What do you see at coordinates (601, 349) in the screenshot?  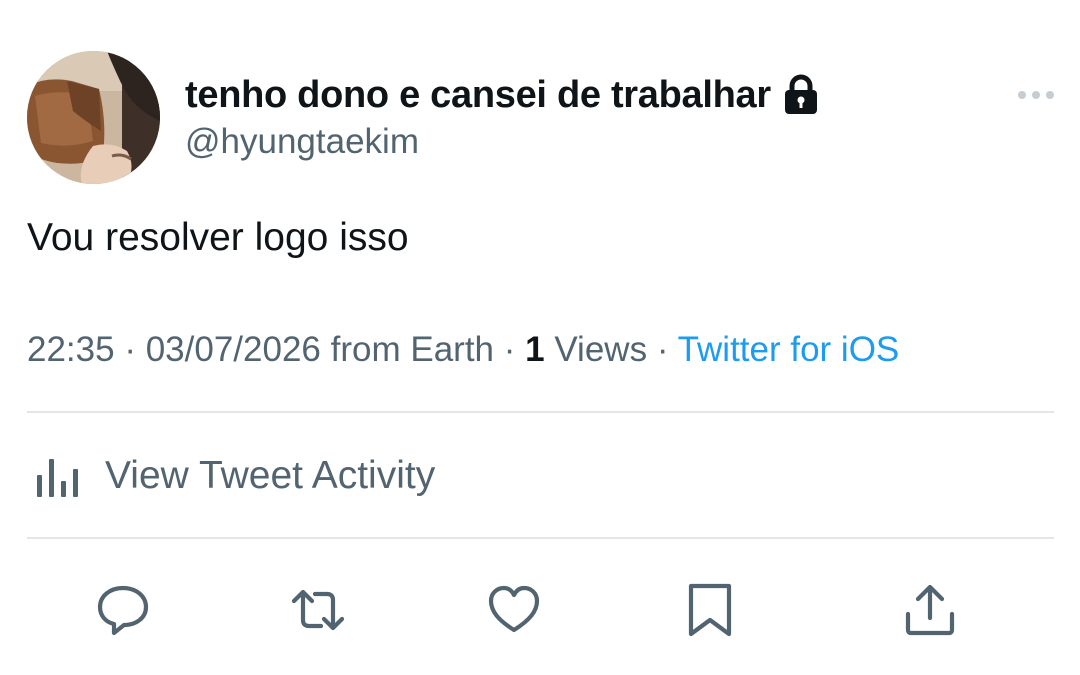 I see `views-label: Views` at bounding box center [601, 349].